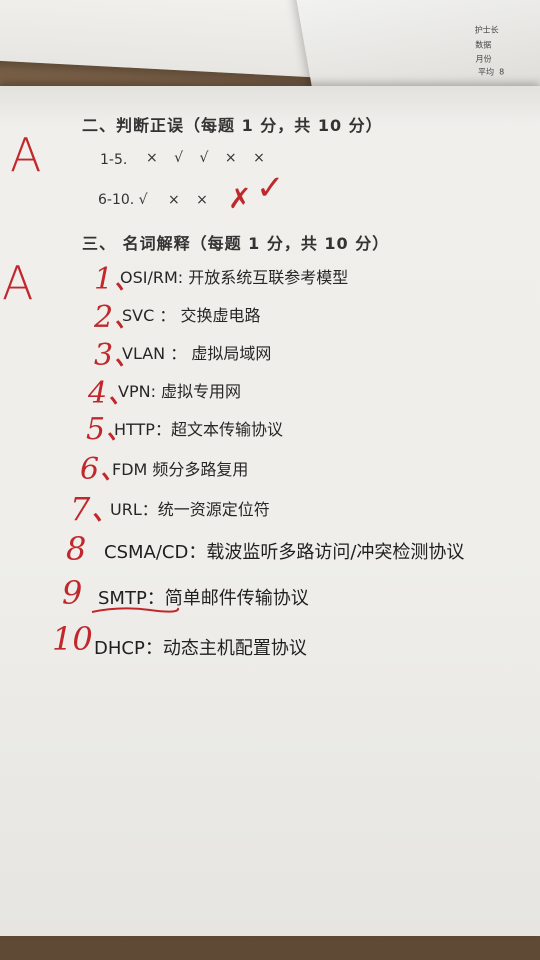 Image resolution: width=540 pixels, height=960 pixels. What do you see at coordinates (234, 277) in the screenshot?
I see `term-osi-rm: OSI/RM: 开放系统互联参考模型` at bounding box center [234, 277].